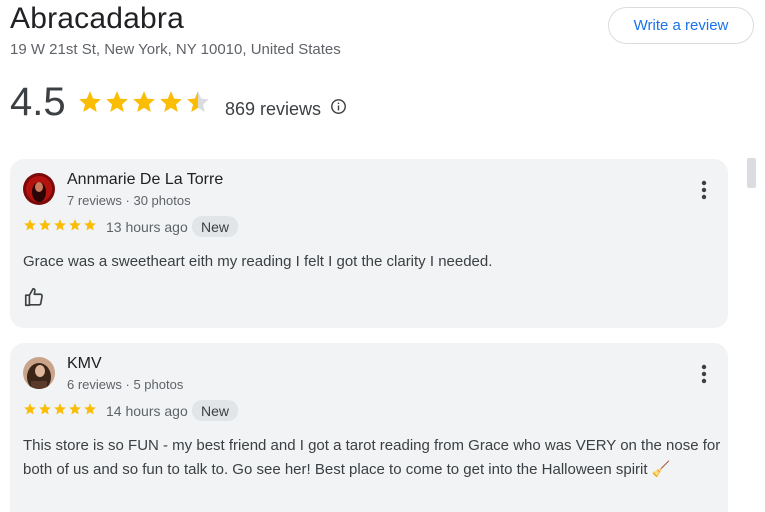  What do you see at coordinates (147, 411) in the screenshot?
I see `review-time: 14 hours ago` at bounding box center [147, 411].